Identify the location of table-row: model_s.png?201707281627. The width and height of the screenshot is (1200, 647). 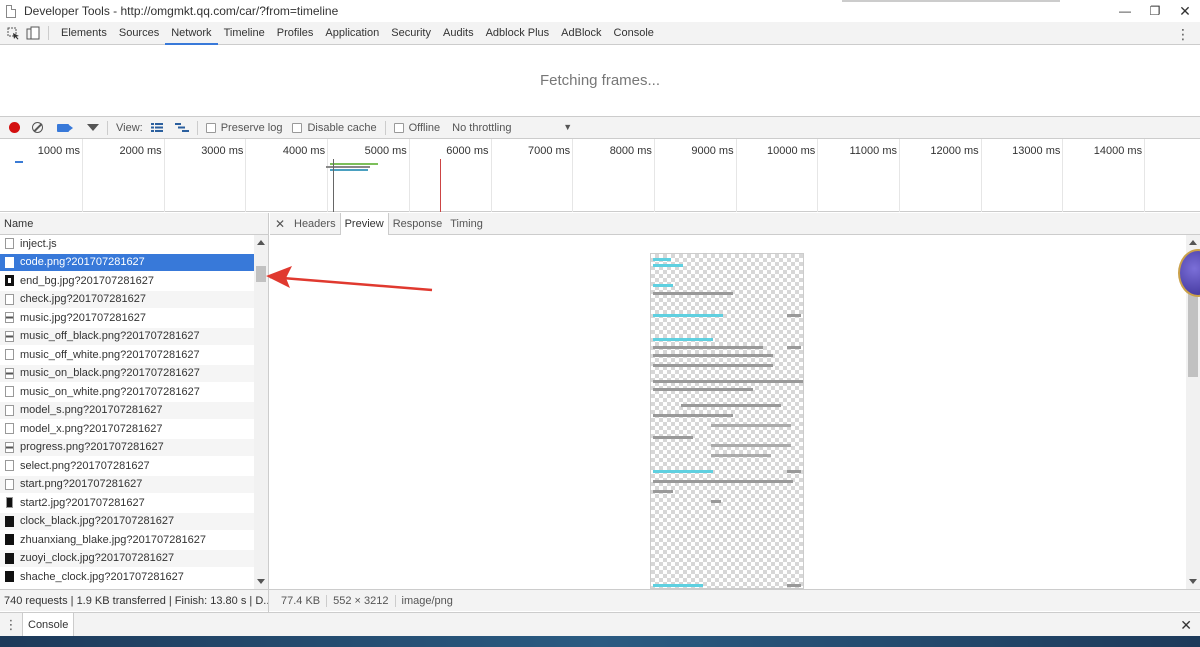
(127, 410).